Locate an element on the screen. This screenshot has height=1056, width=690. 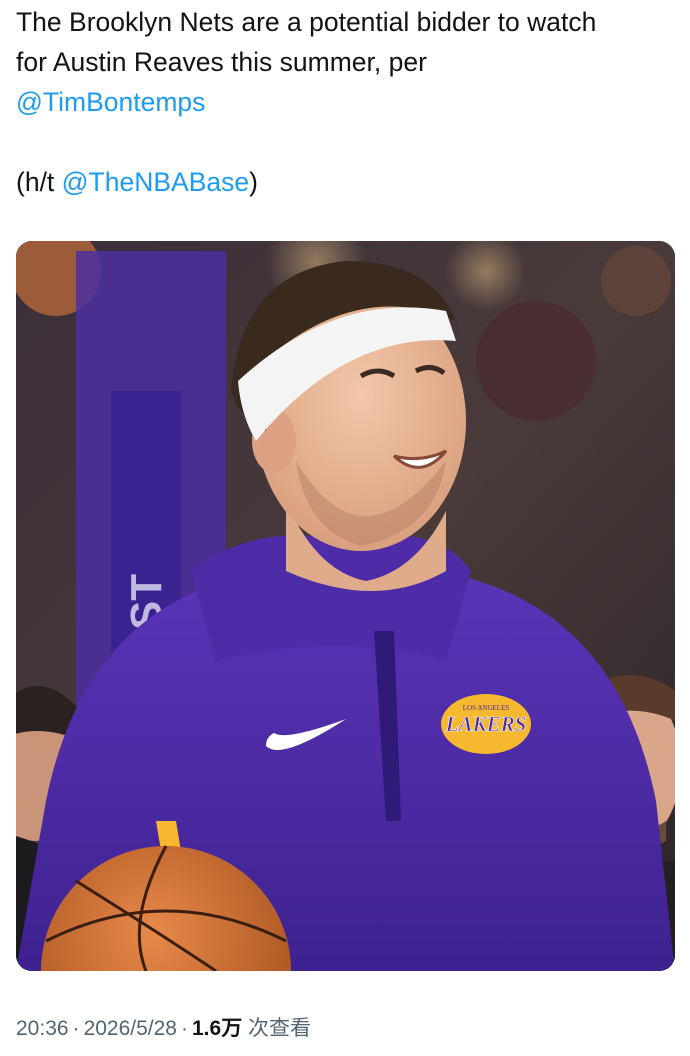
views-label: 次查看 is located at coordinates (280, 1028).